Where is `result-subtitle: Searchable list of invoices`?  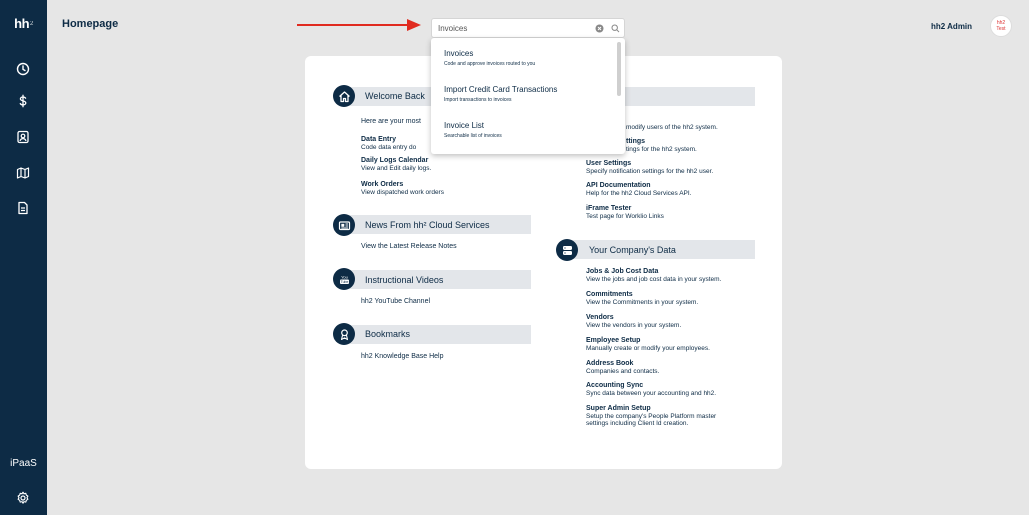 result-subtitle: Searchable list of invoices is located at coordinates (473, 136).